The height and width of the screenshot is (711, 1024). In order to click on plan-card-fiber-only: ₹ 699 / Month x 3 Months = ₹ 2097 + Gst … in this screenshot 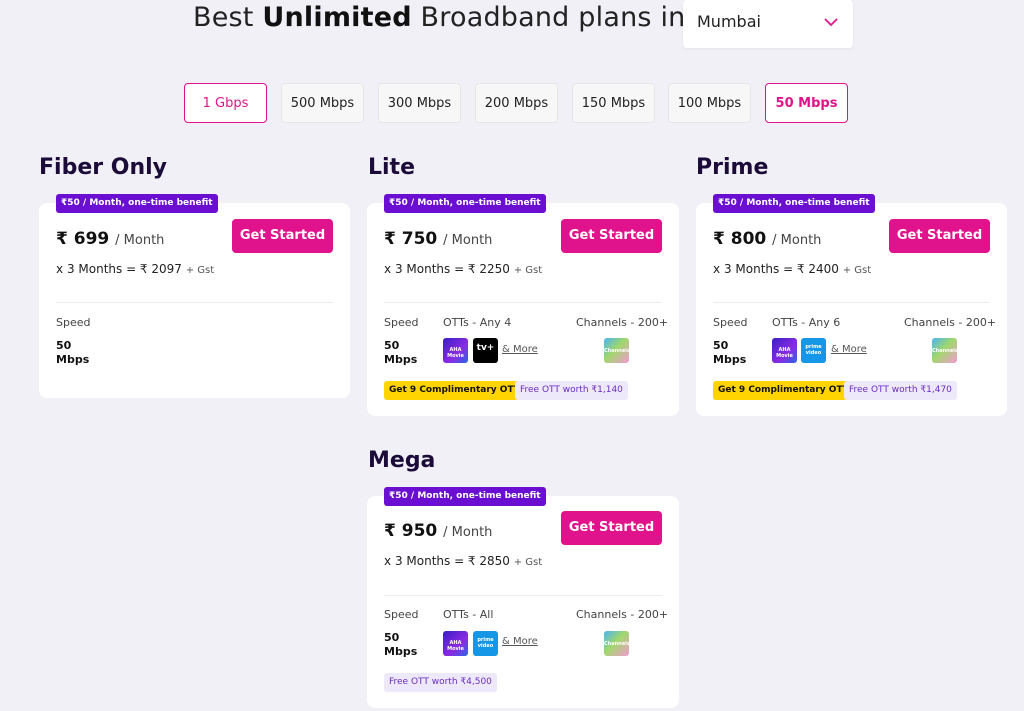, I will do `click(194, 300)`.